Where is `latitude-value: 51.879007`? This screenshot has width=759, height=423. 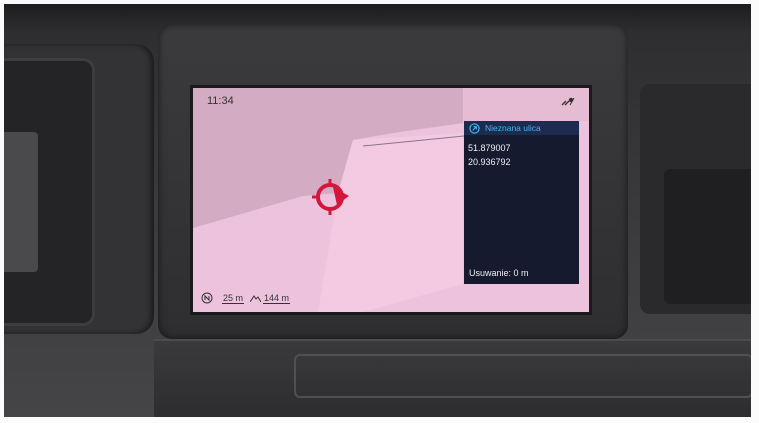
latitude-value: 51.879007 is located at coordinates (489, 148).